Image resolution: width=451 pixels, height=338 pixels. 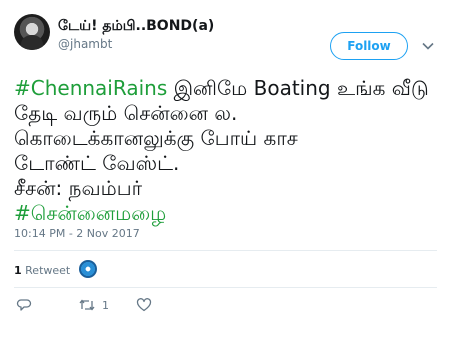 What do you see at coordinates (18, 270) in the screenshot?
I see `retweet-stat-count: 1` at bounding box center [18, 270].